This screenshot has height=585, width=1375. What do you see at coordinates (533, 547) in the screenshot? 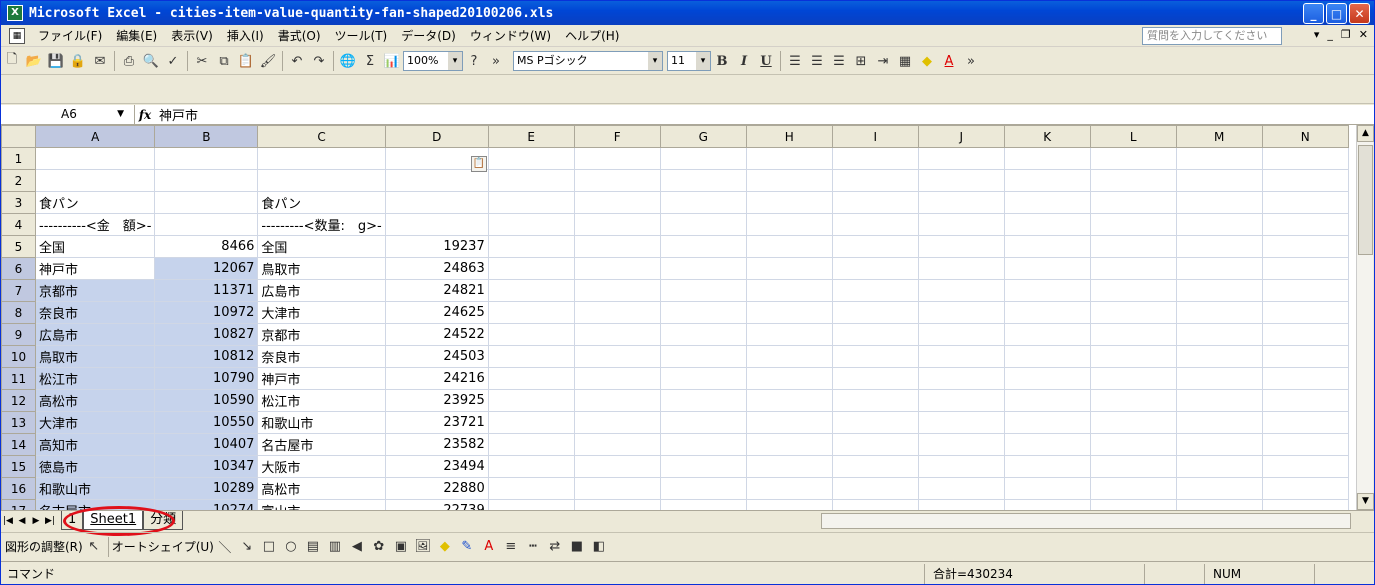
I see `dash-style-icon: ┅` at bounding box center [533, 547].